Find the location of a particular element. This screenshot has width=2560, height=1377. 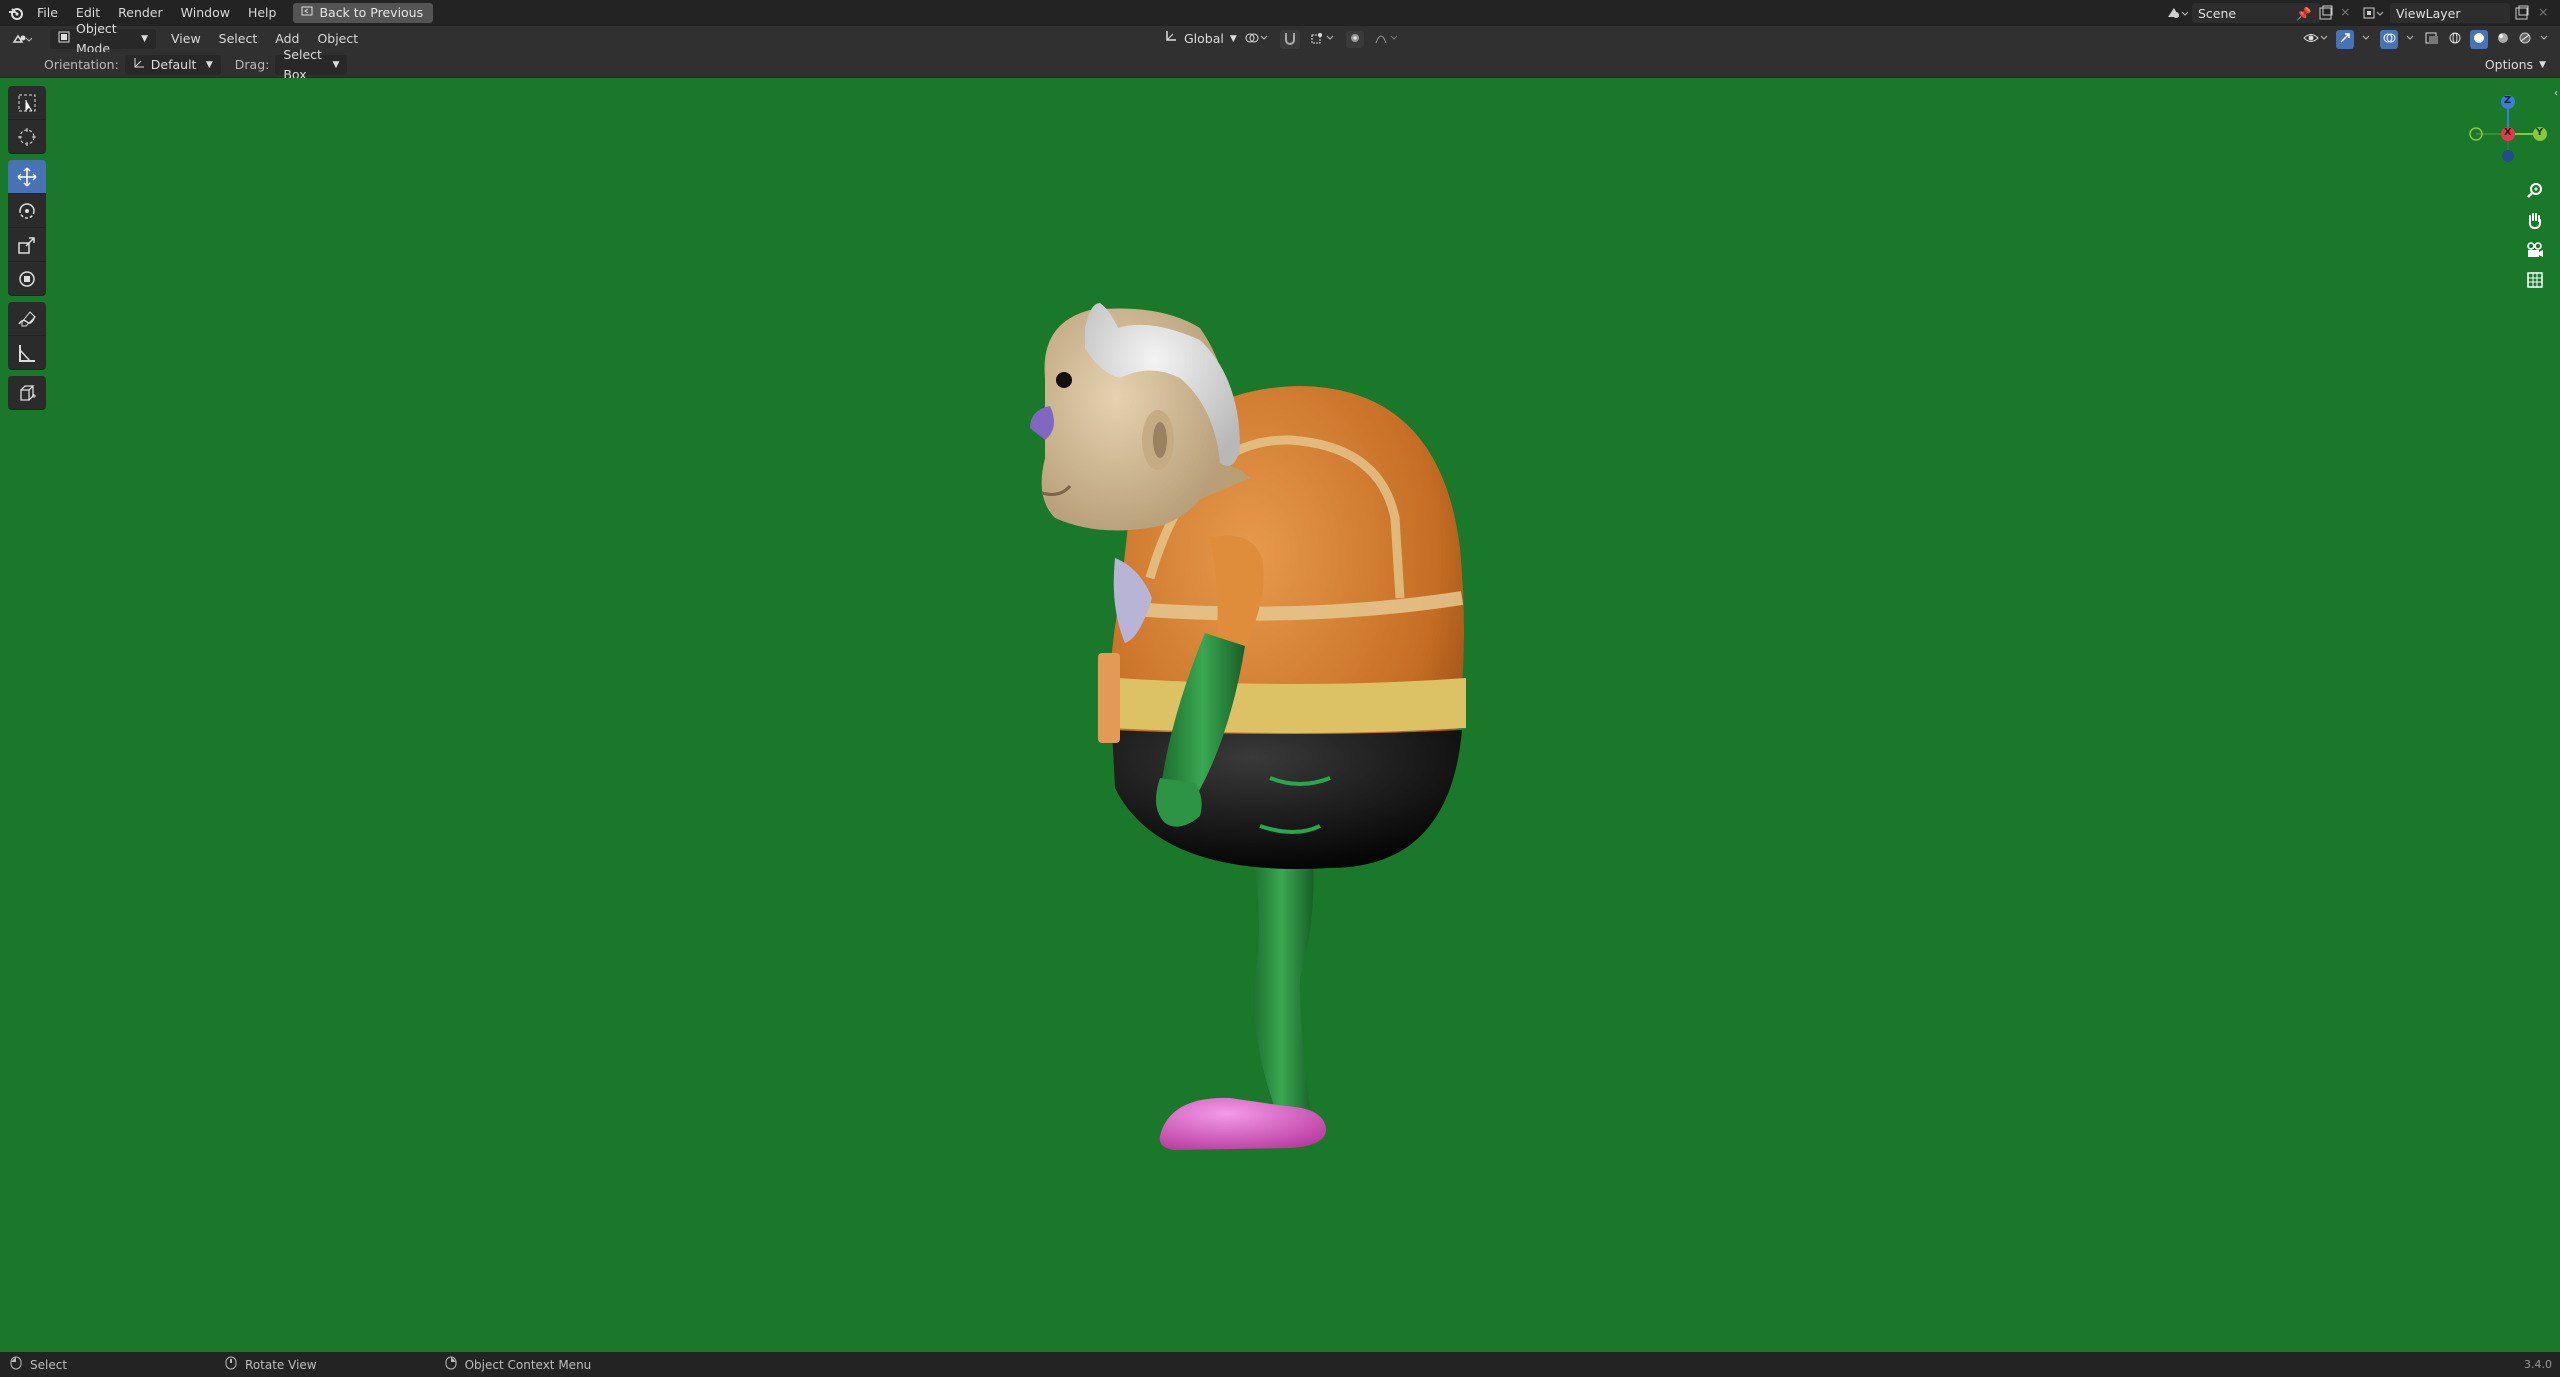

status-rotate: Rotate View is located at coordinates (271, 1364).